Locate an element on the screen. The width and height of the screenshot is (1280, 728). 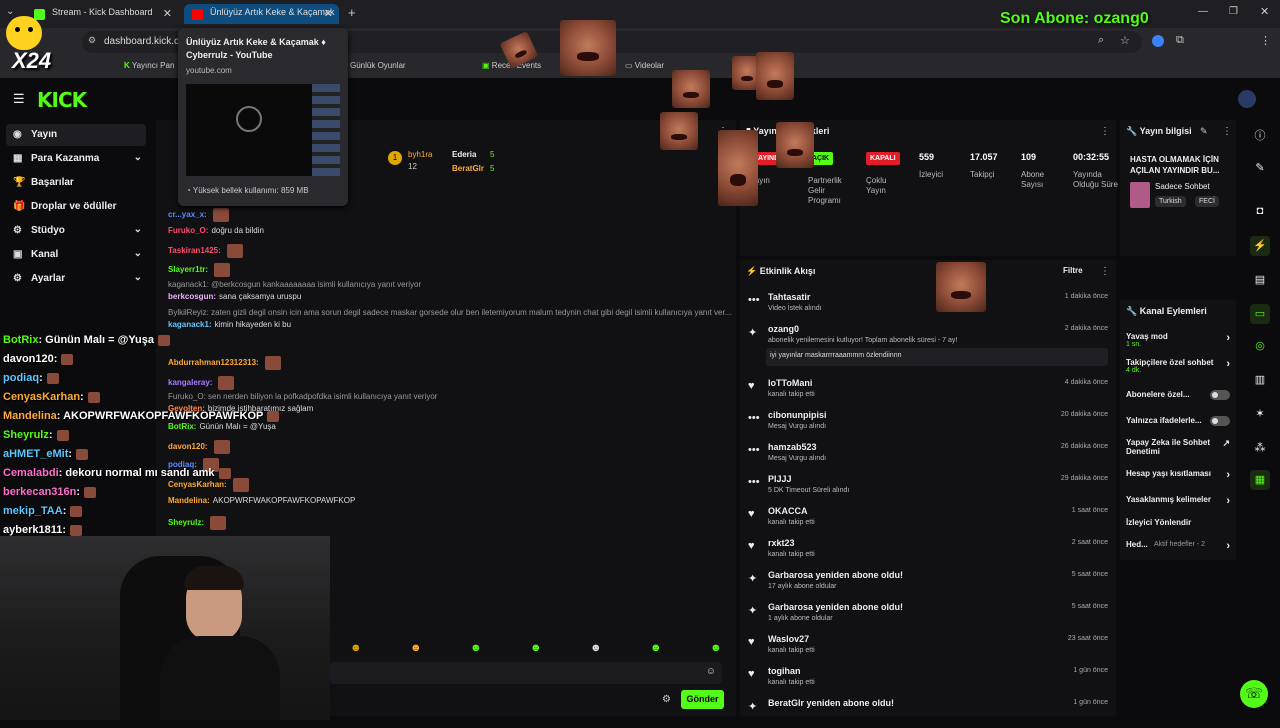
maximize-icon: ❐ is located at coordinates (1233, 11).